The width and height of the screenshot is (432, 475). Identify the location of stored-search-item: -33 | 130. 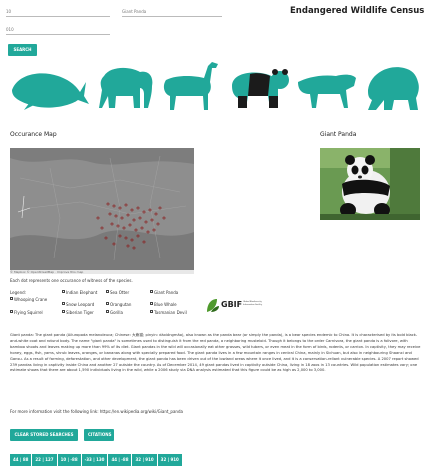
(94, 460).